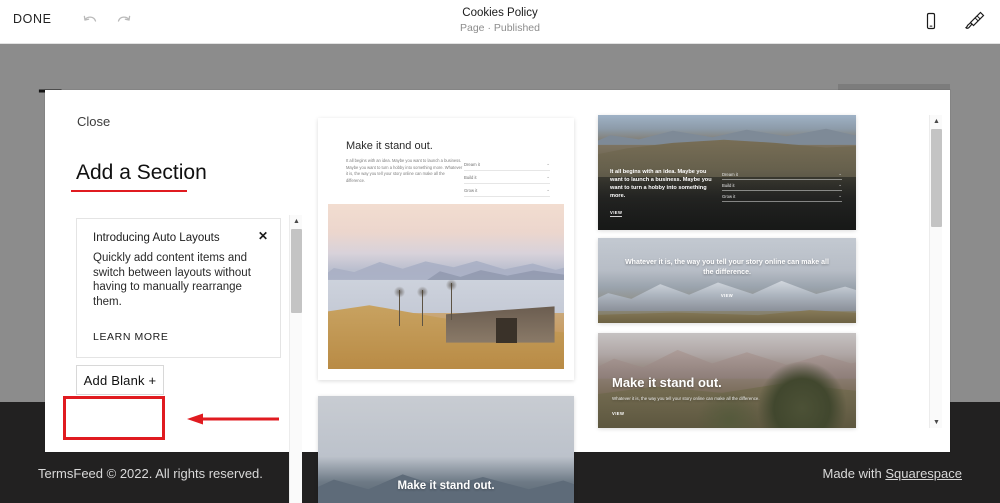 The image size is (1000, 503). What do you see at coordinates (931, 21) in the screenshot?
I see `mobile-device-icon` at bounding box center [931, 21].